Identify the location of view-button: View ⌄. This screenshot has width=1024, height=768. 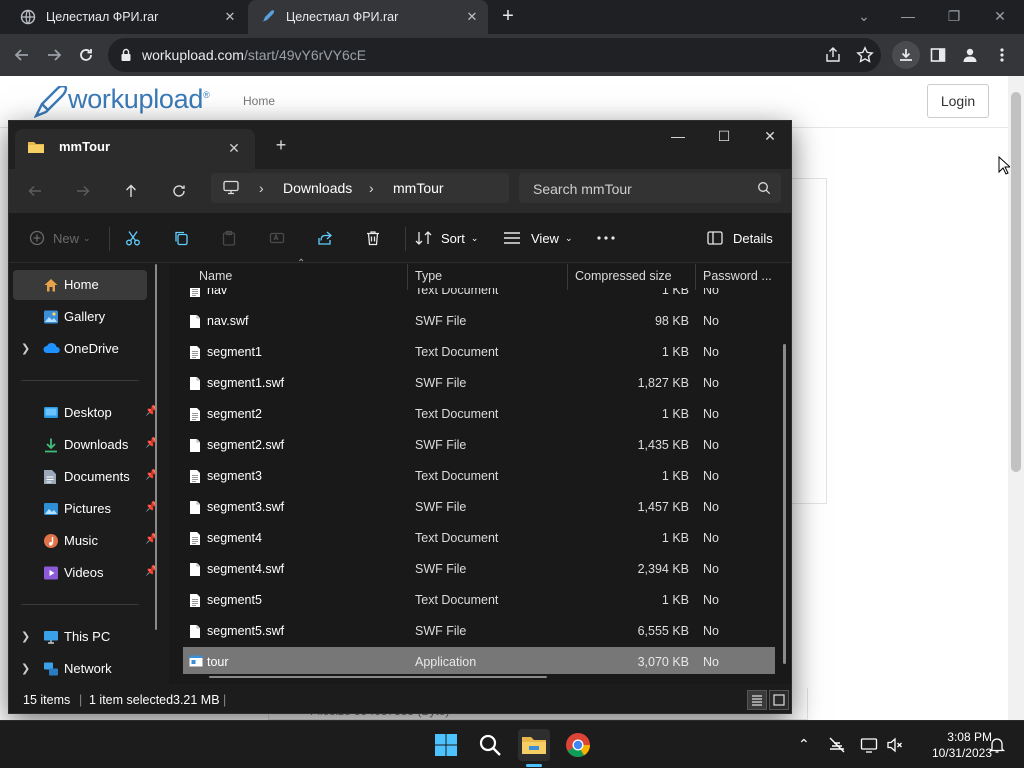
(538, 238).